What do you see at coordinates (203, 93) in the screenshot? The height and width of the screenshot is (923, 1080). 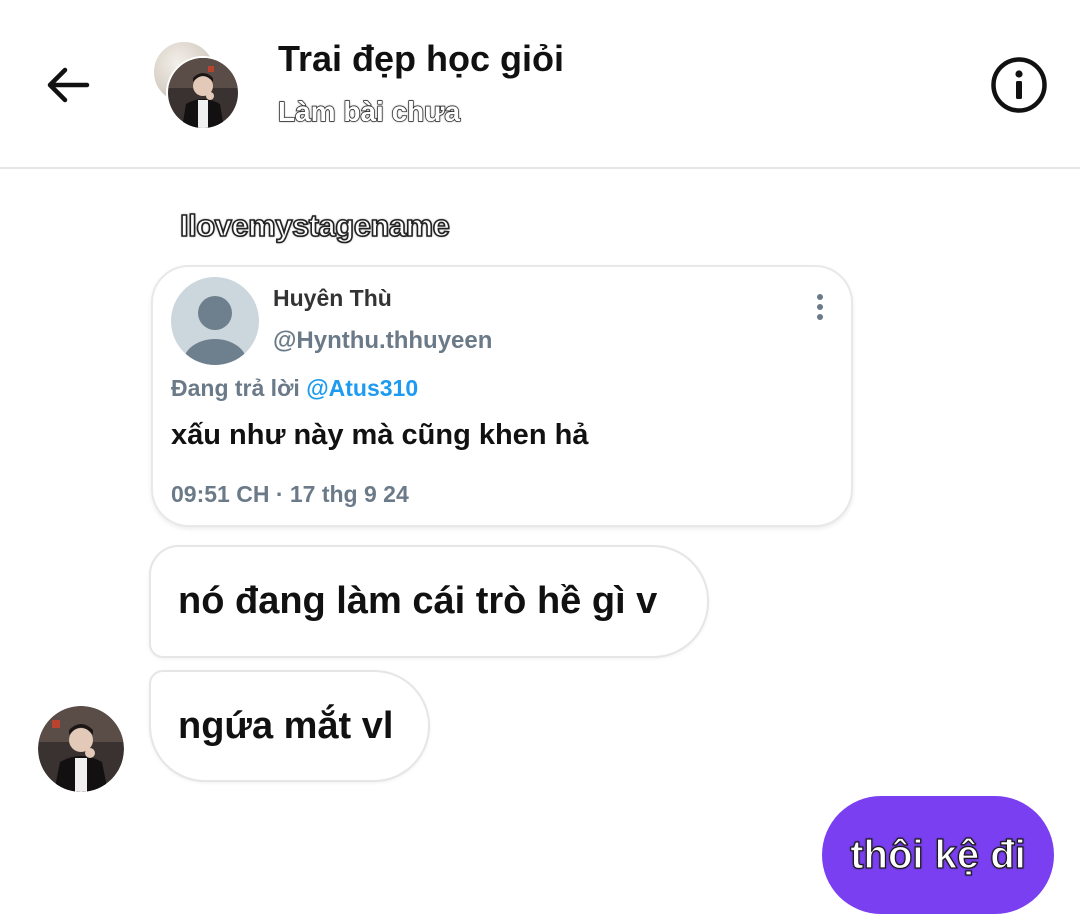 I see `member-avatar-front` at bounding box center [203, 93].